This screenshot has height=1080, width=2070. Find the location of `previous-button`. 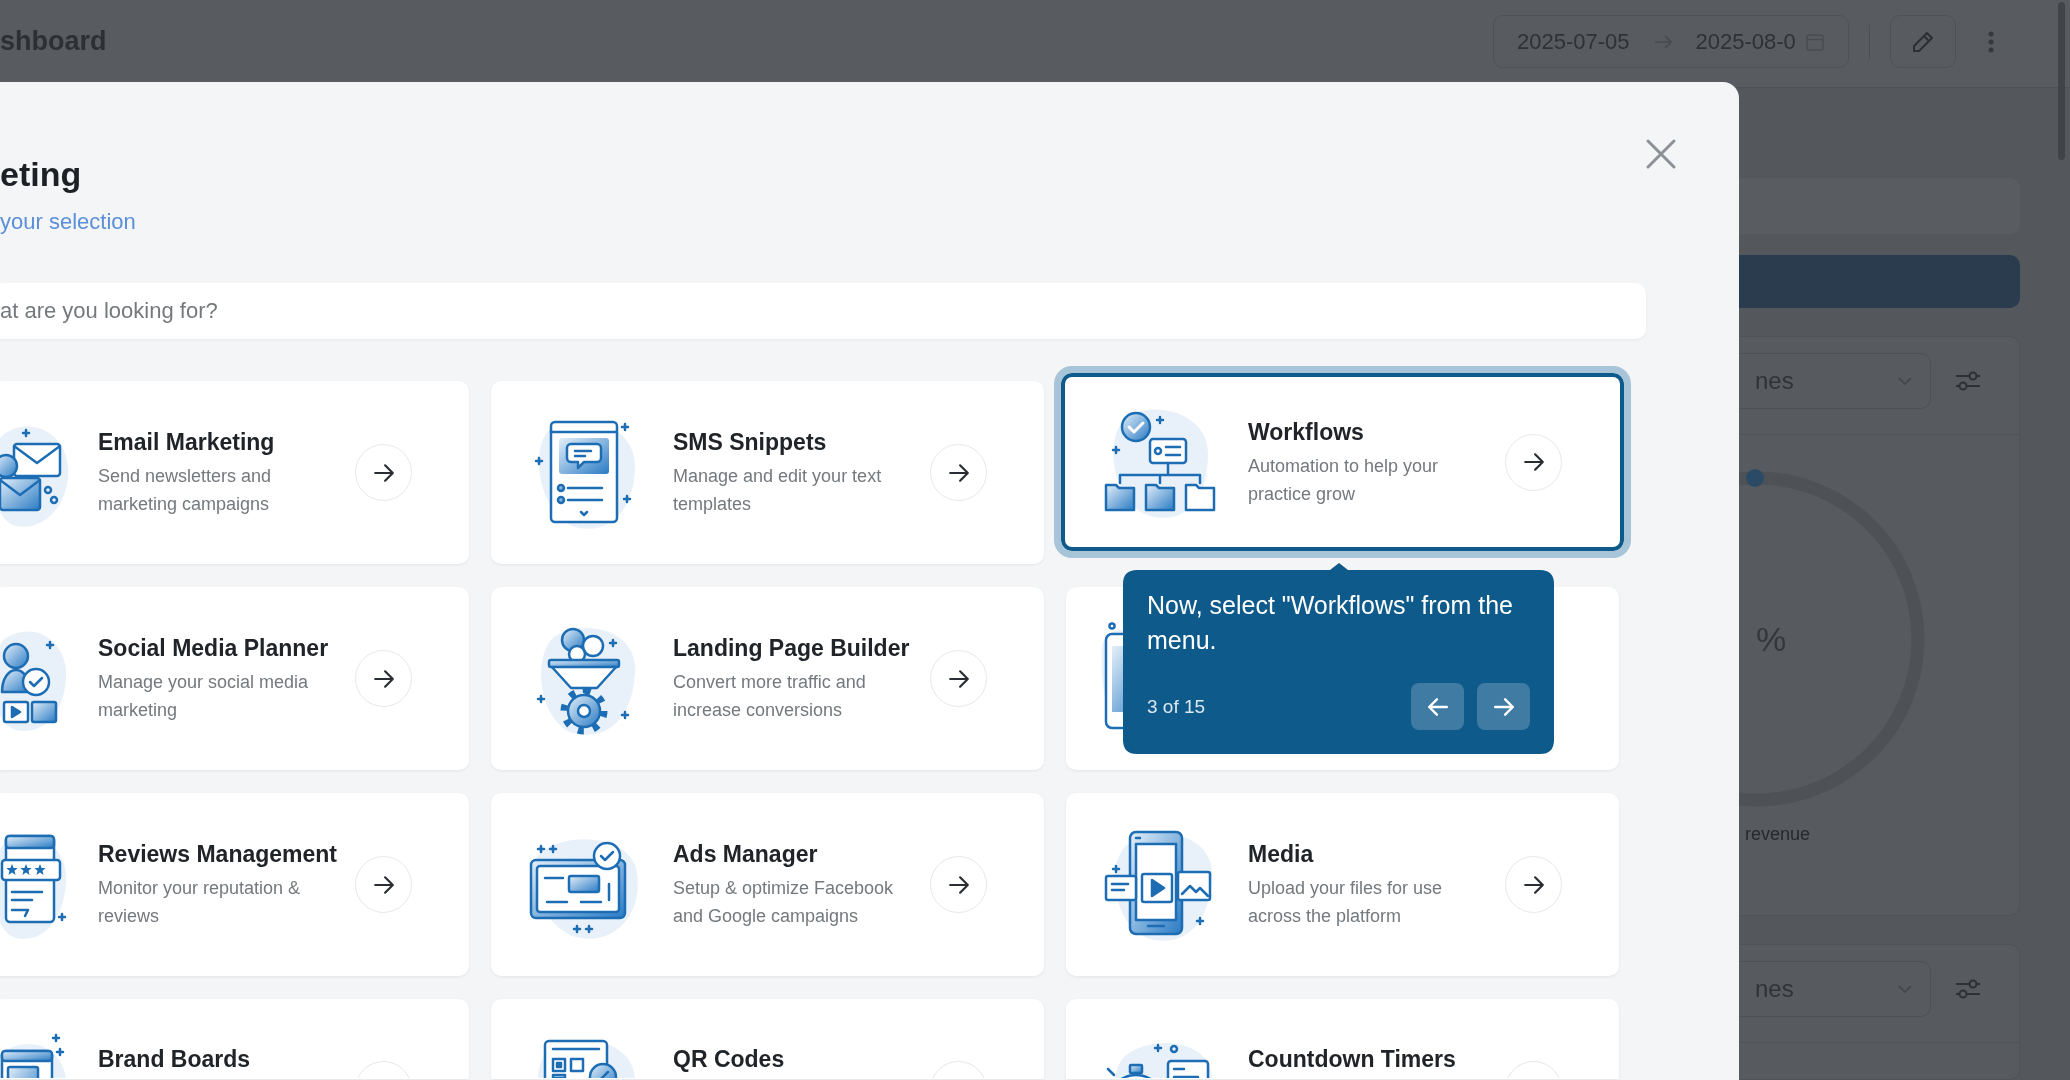

previous-button is located at coordinates (1437, 706).